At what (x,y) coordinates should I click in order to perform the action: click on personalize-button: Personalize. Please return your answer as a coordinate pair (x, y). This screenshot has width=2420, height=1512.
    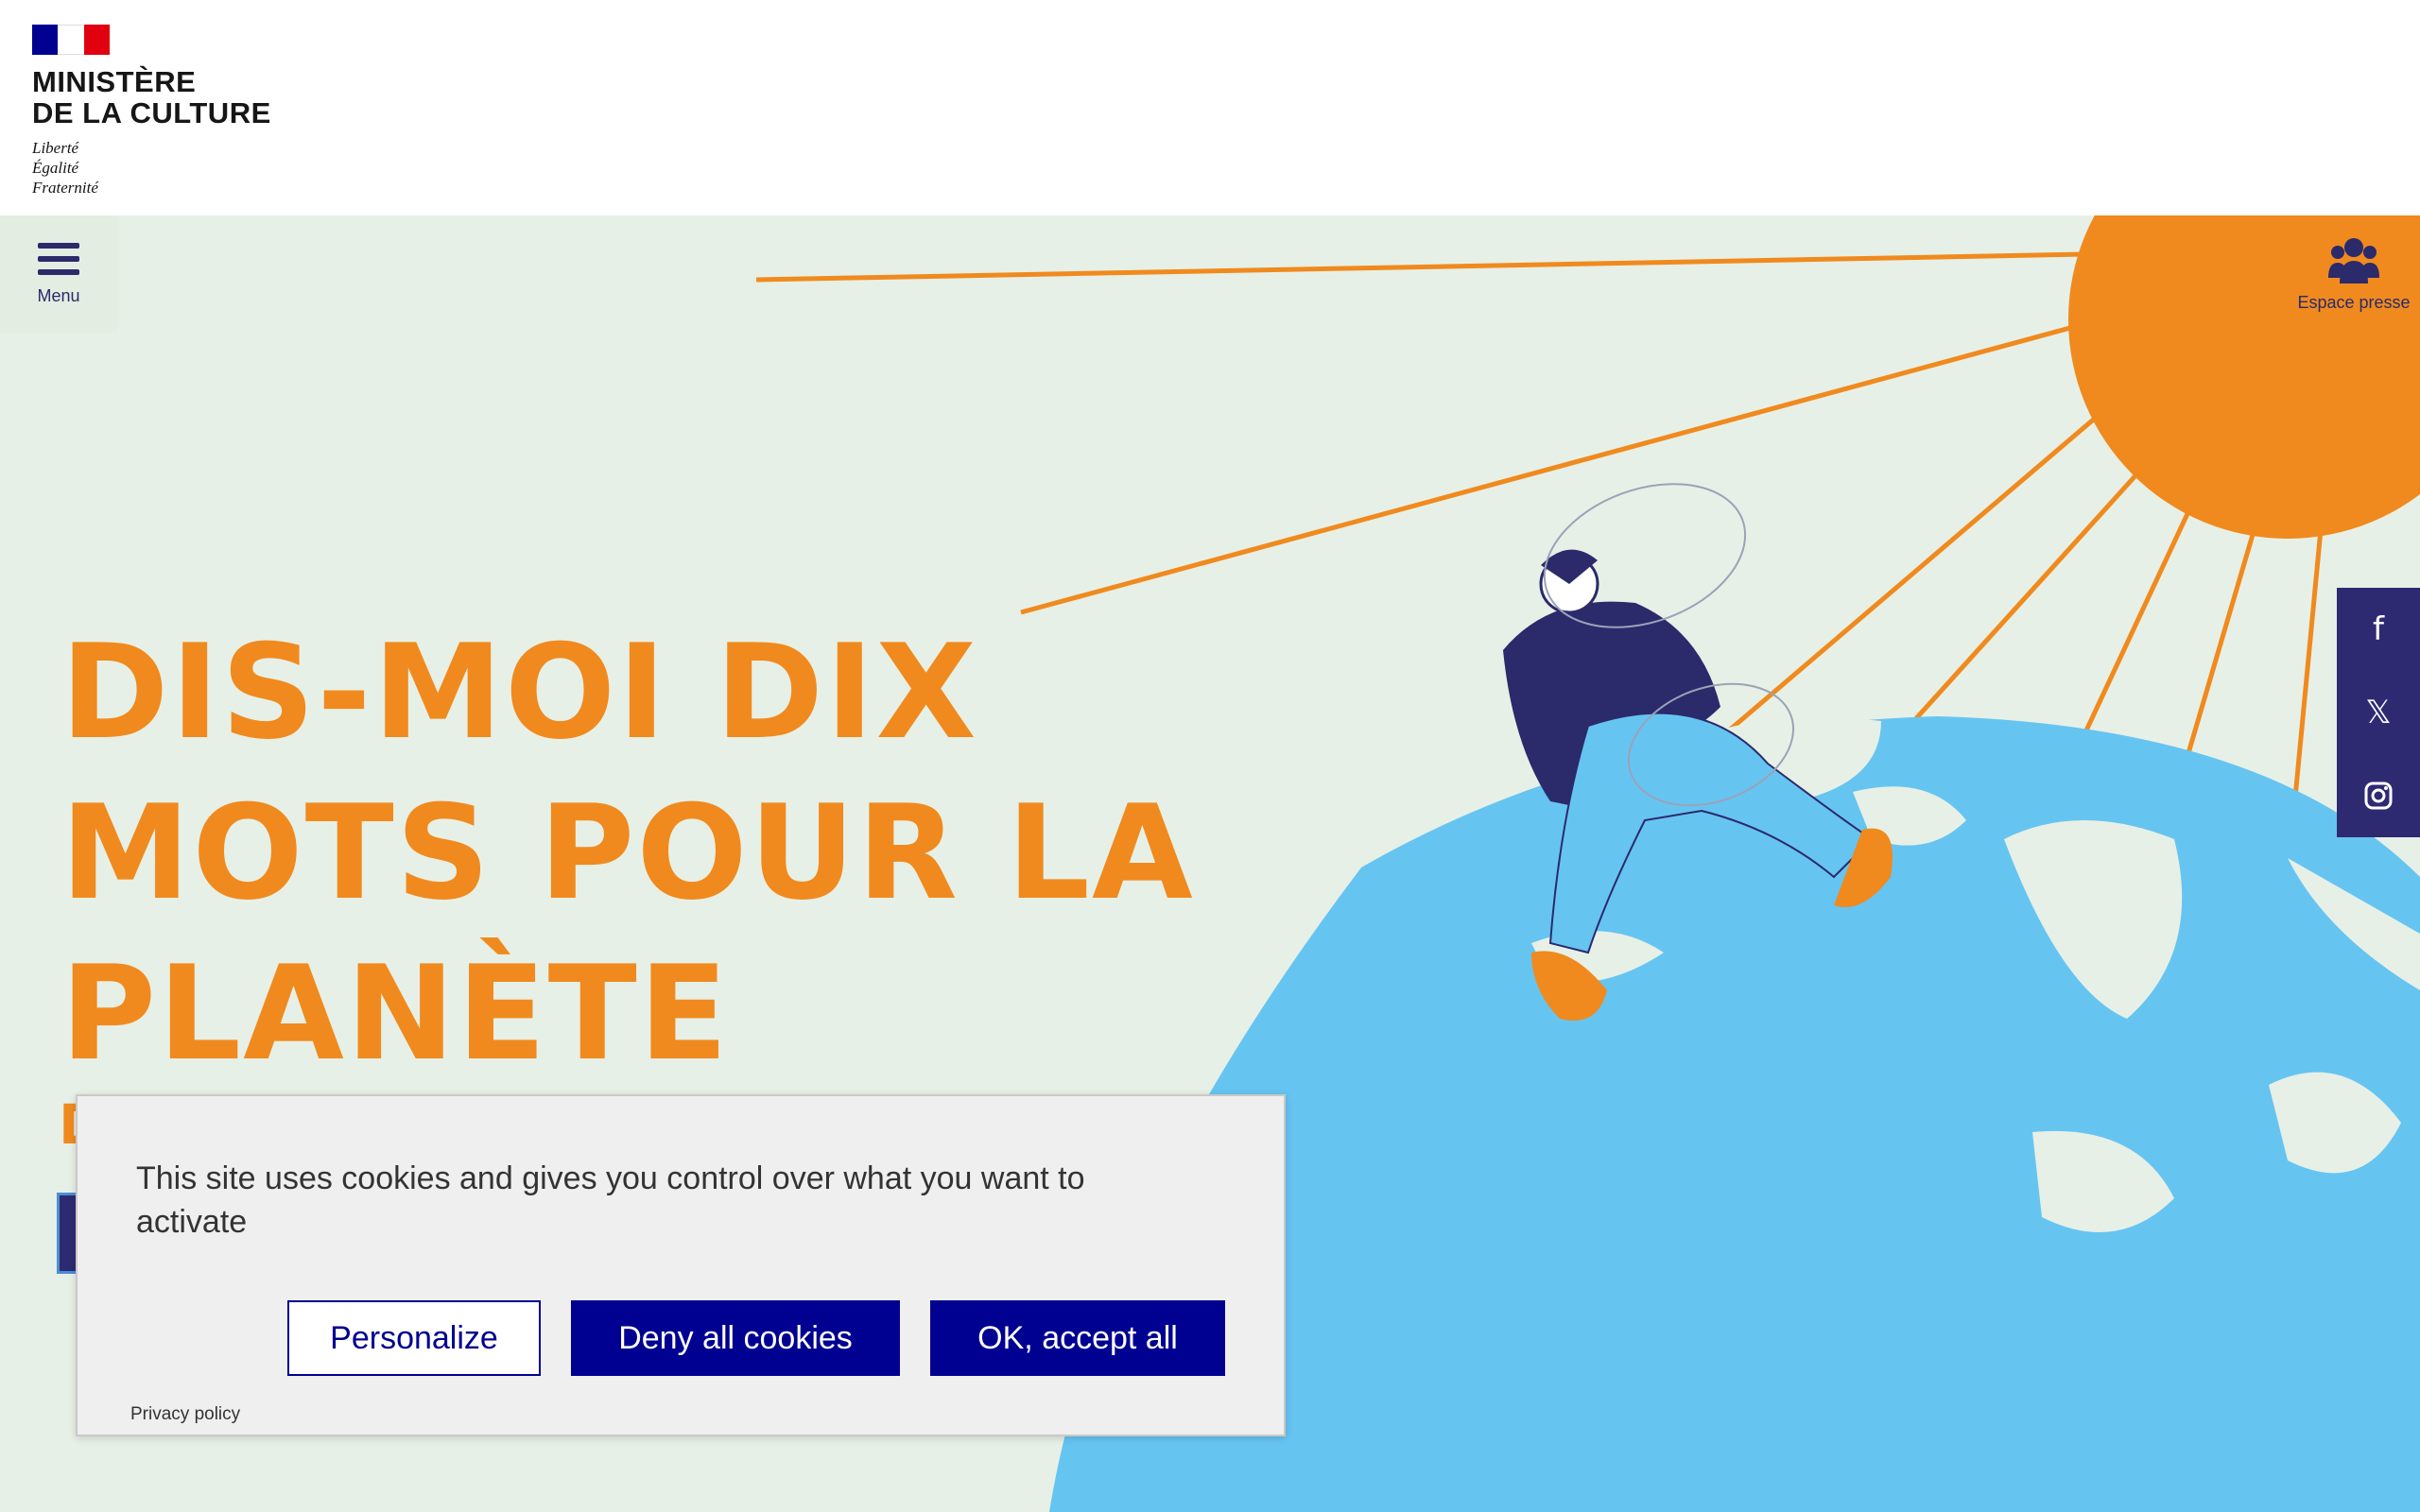
    Looking at the image, I should click on (414, 1338).